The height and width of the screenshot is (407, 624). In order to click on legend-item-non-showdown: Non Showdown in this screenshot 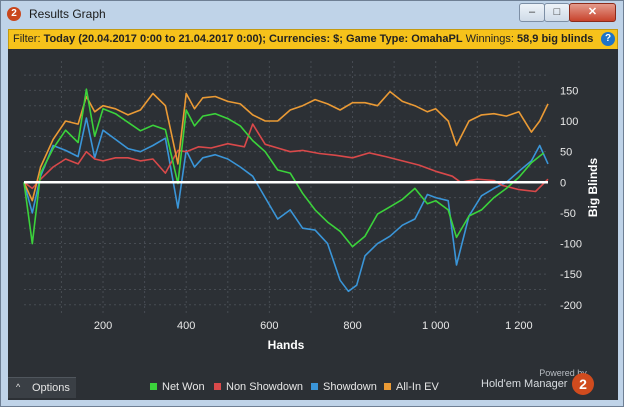, I will do `click(258, 387)`.